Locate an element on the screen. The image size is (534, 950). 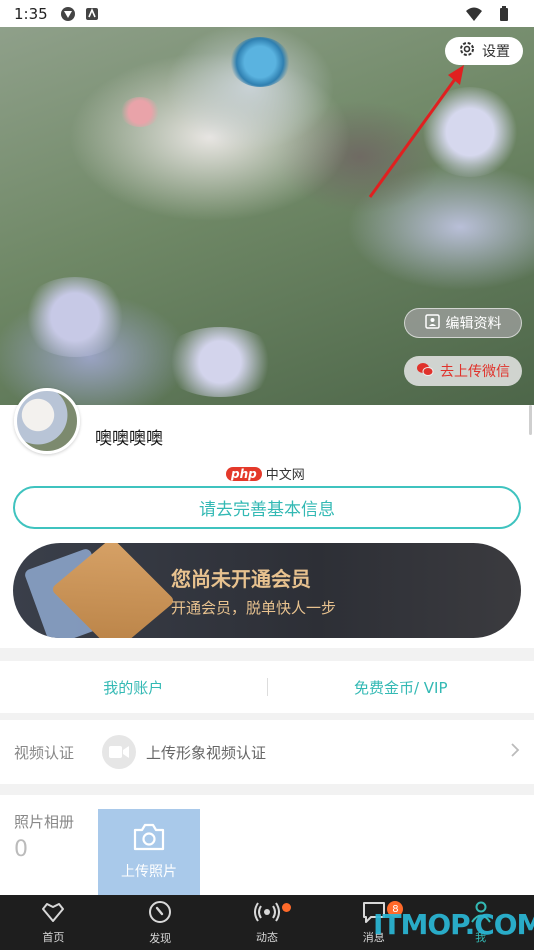
video-verify-label: 视频认证 is located at coordinates (44, 752).